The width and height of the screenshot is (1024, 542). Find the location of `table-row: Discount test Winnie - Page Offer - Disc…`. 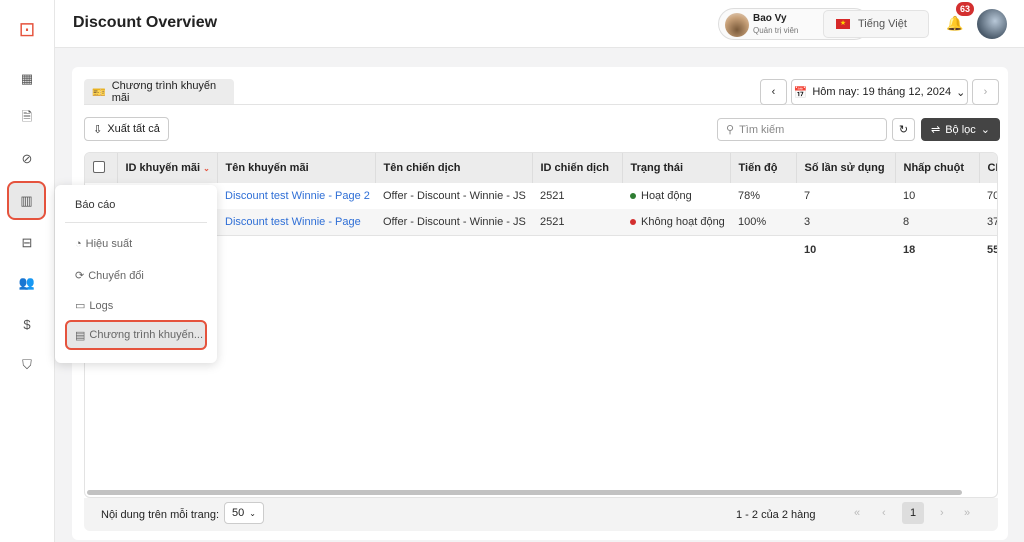

table-row: Discount test Winnie - Page Offer - Disc… is located at coordinates (541, 222).